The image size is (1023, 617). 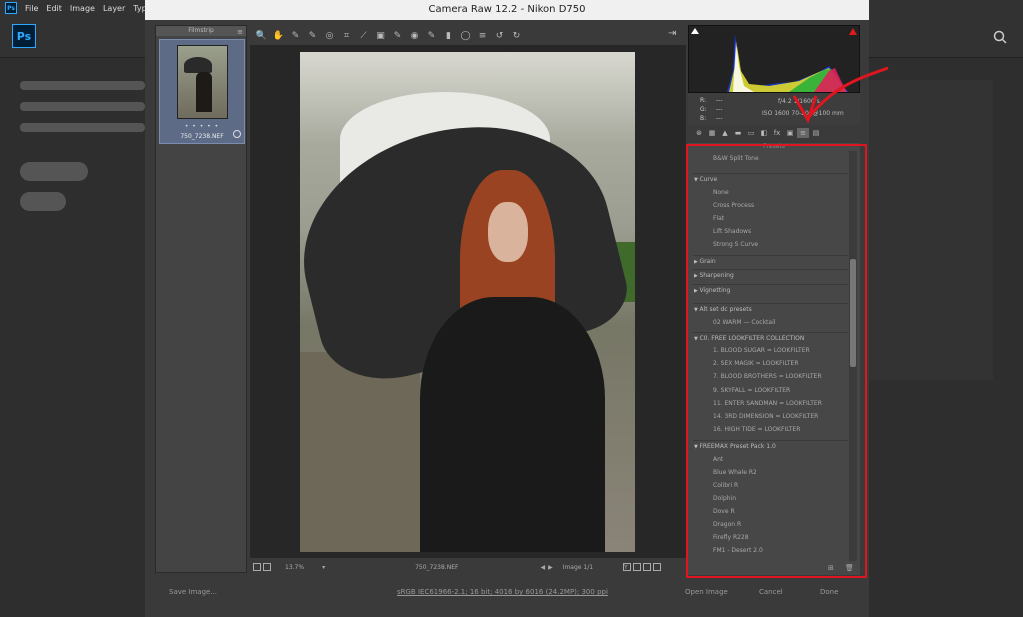 I want to click on hand-icon: ✋, so click(x=278, y=36).